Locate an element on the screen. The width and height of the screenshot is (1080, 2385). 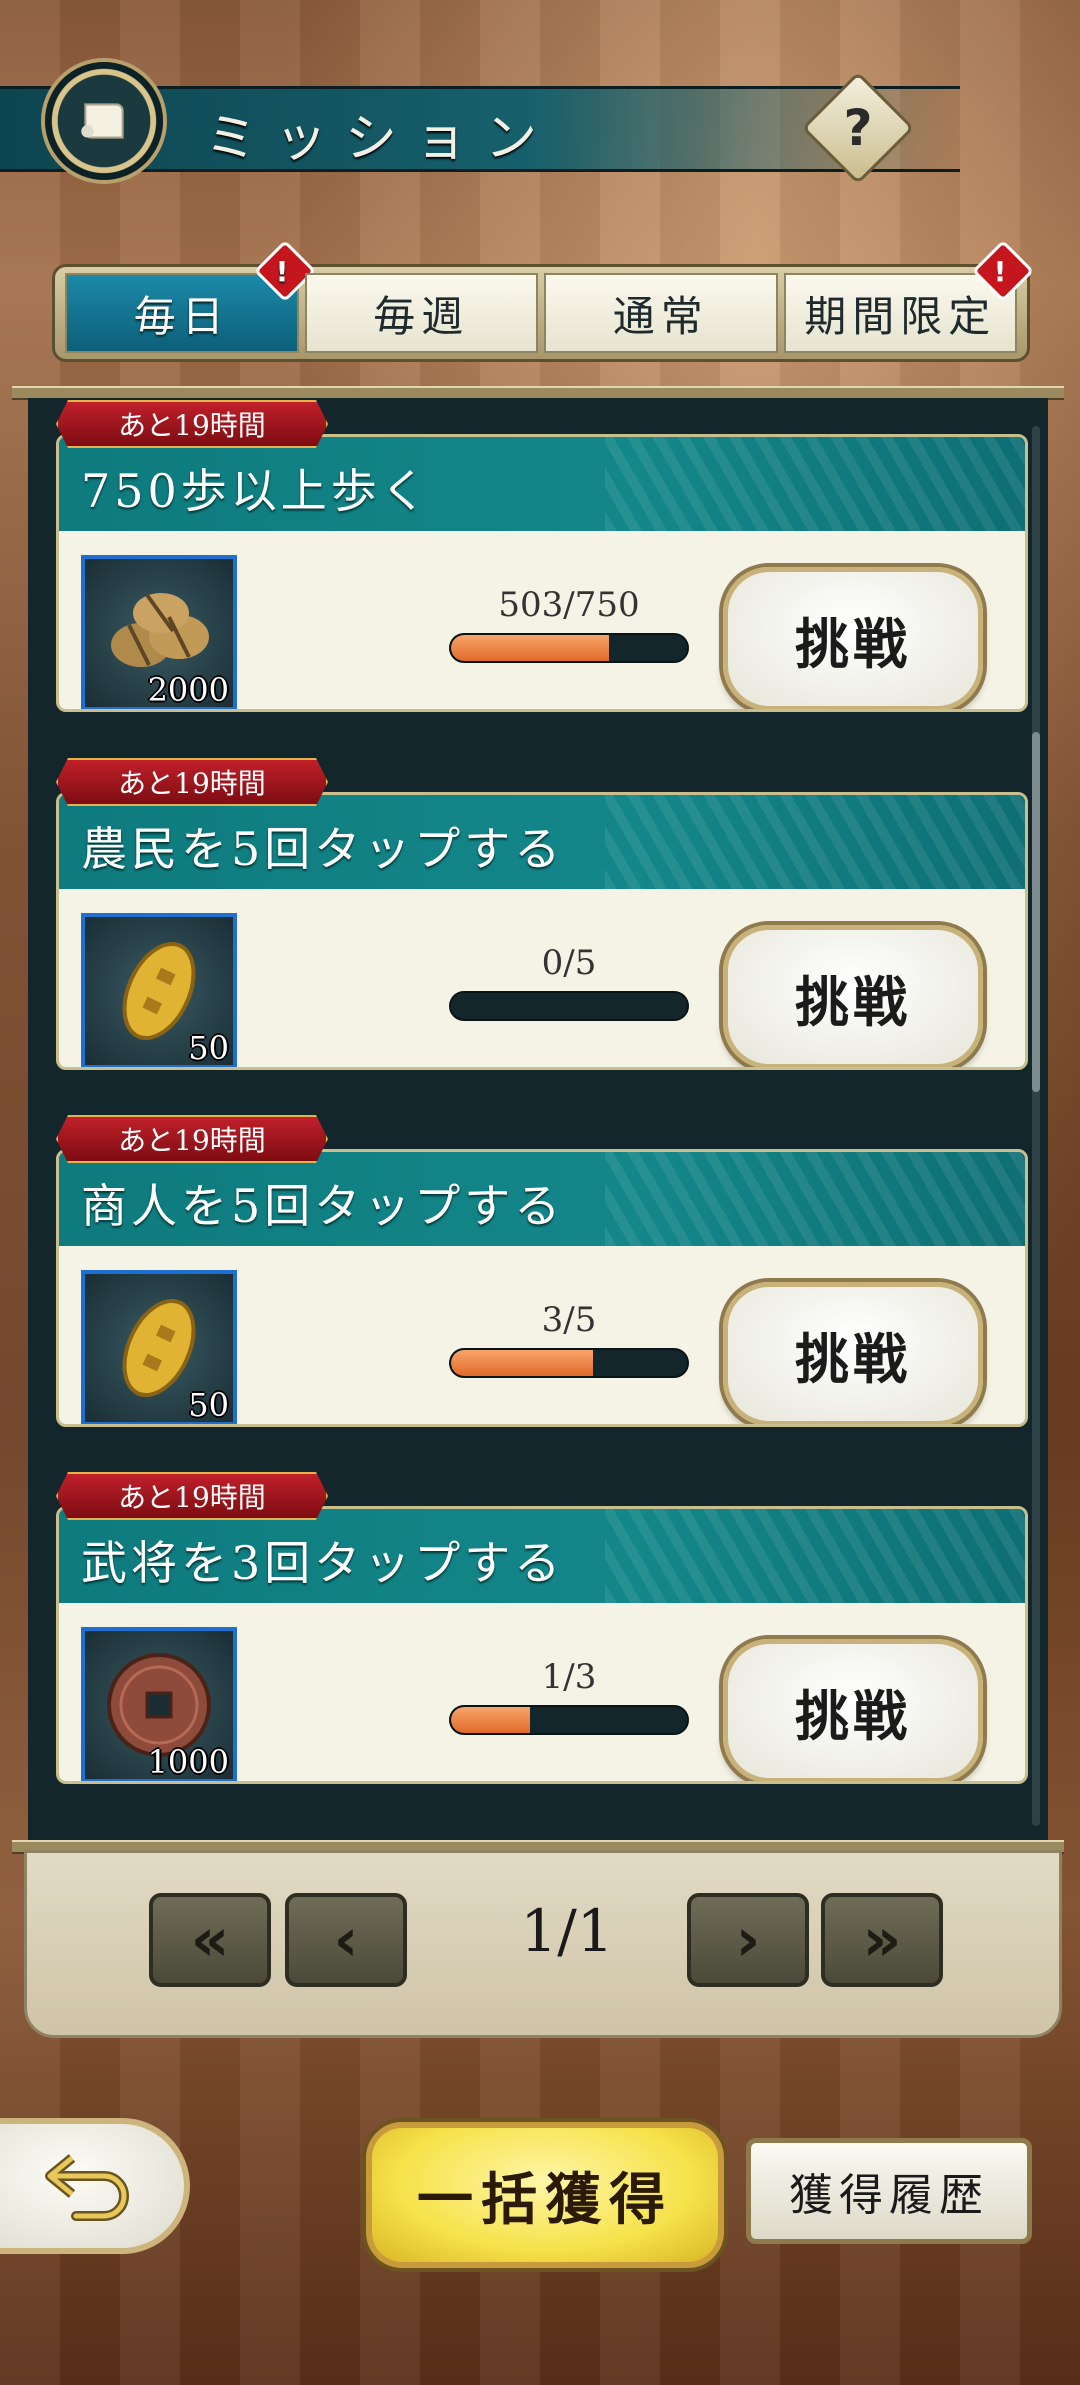
tab-label: 毎週 is located at coordinates (421, 316).